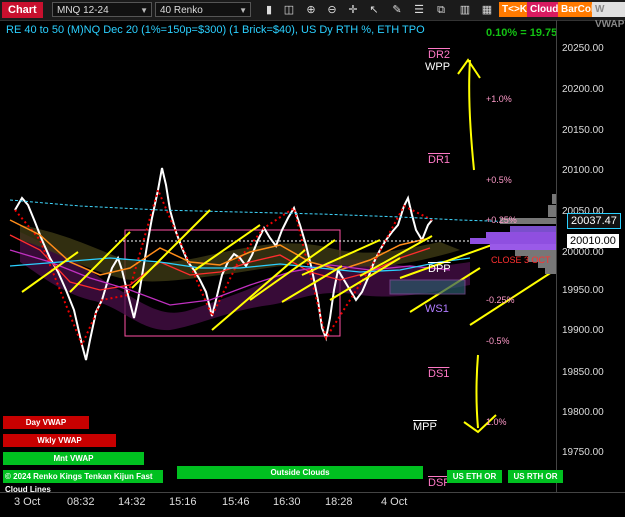  Describe the element at coordinates (287, 502) in the screenshot. I see `time-tick: 16:30` at that location.